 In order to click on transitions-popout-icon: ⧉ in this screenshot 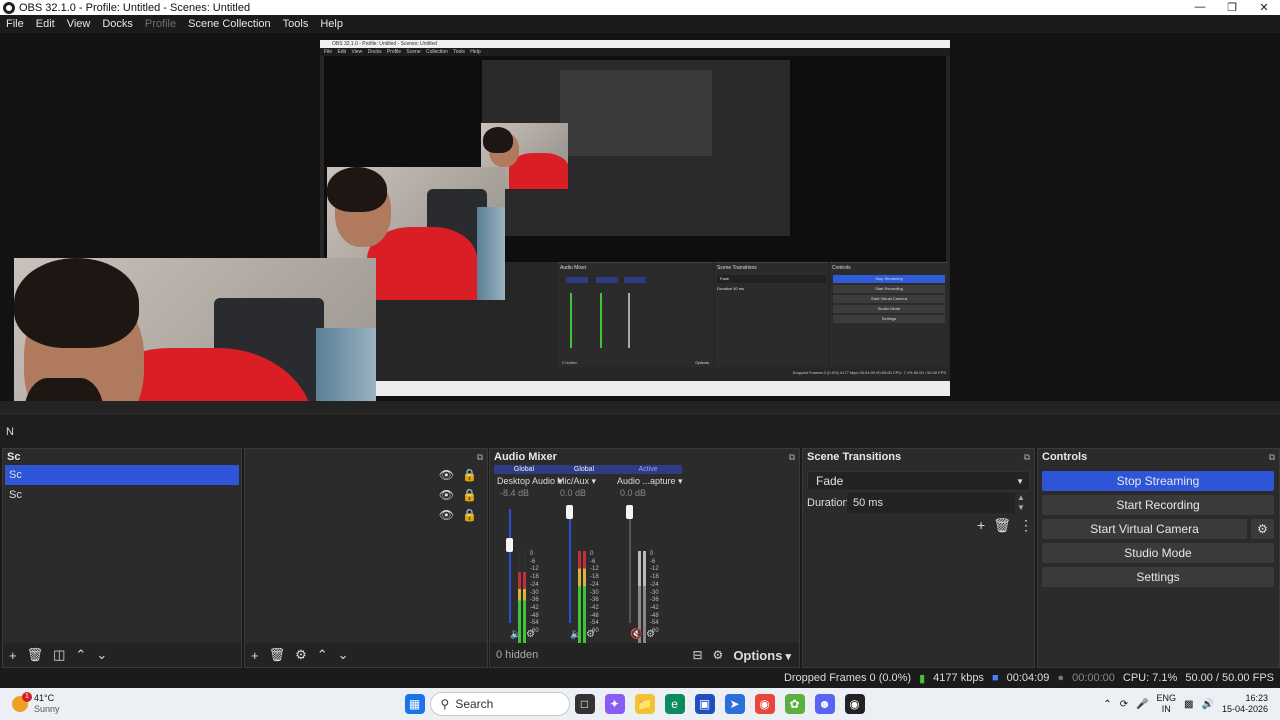, I will do `click(1027, 457)`.